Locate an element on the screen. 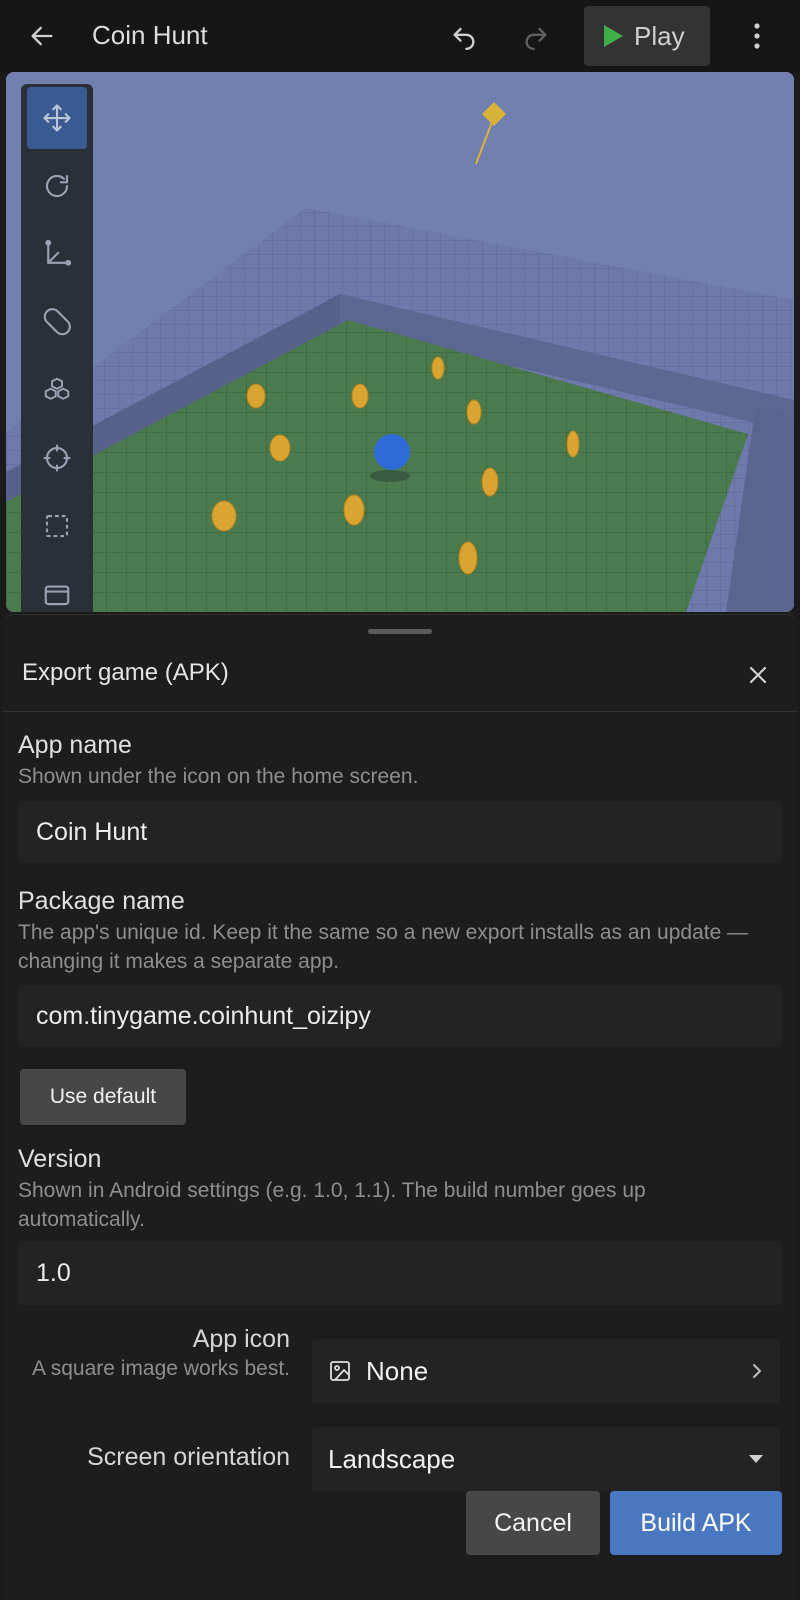  back-button is located at coordinates (42, 36).